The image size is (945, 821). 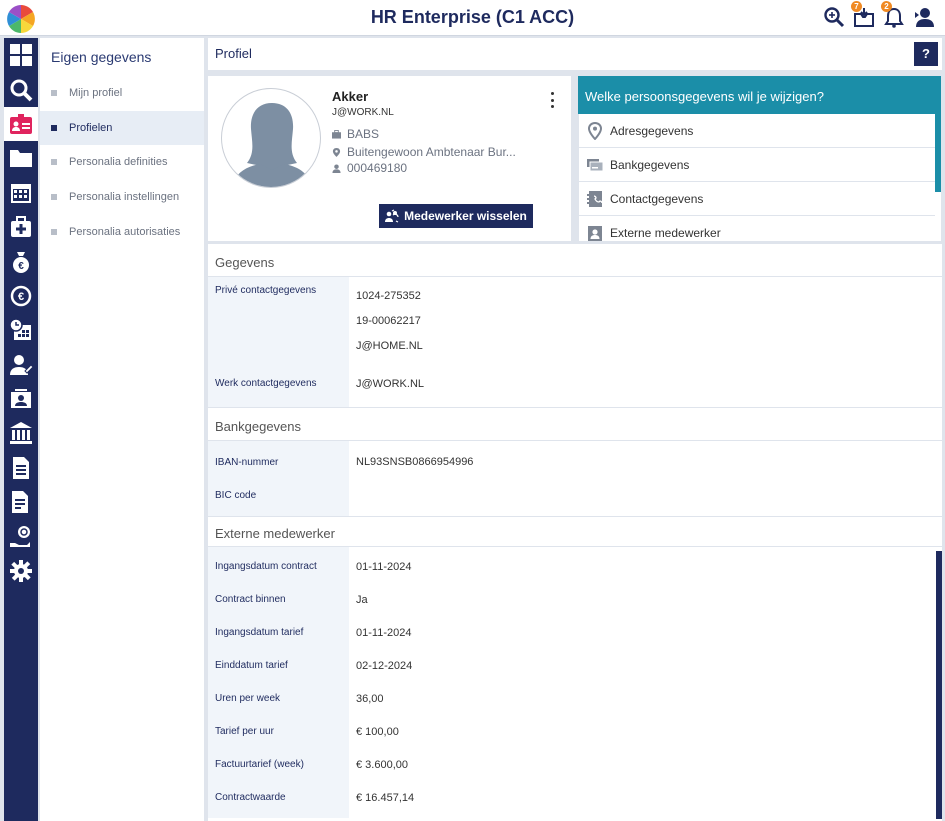 I want to click on rail-reports, so click(x=21, y=502).